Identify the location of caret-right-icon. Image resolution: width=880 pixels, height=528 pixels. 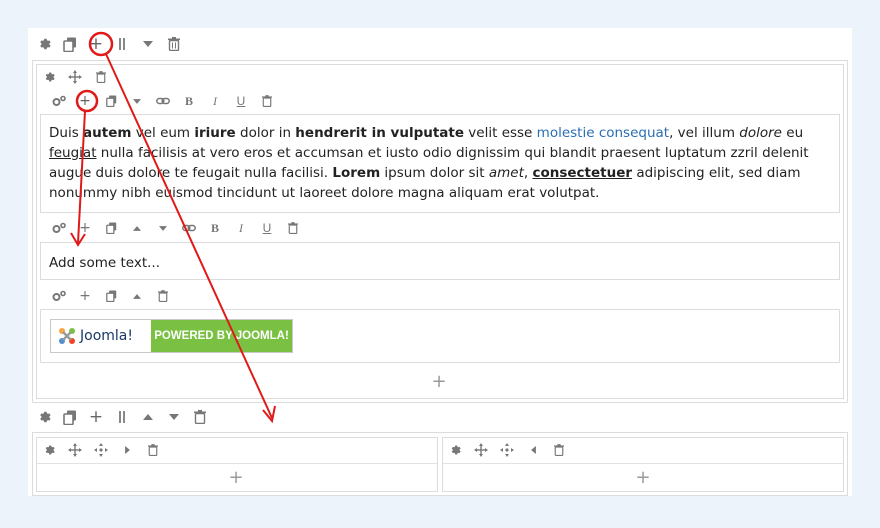
(127, 450).